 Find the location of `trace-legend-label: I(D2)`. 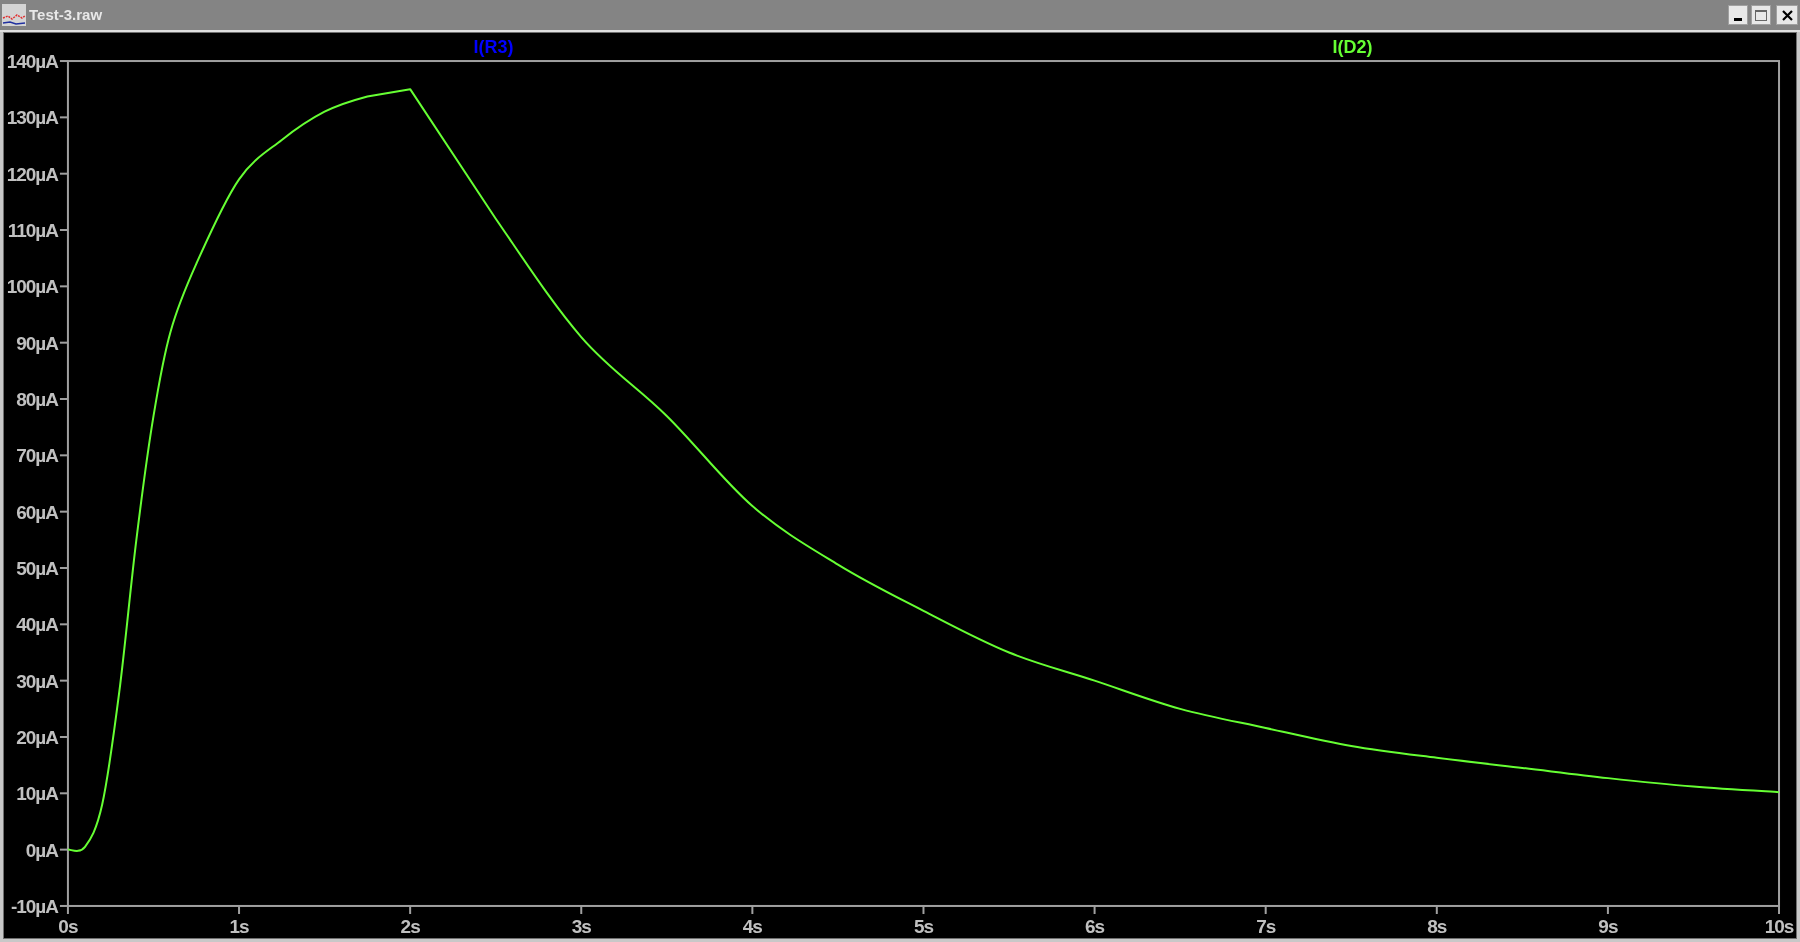

trace-legend-label: I(D2) is located at coordinates (1352, 47).